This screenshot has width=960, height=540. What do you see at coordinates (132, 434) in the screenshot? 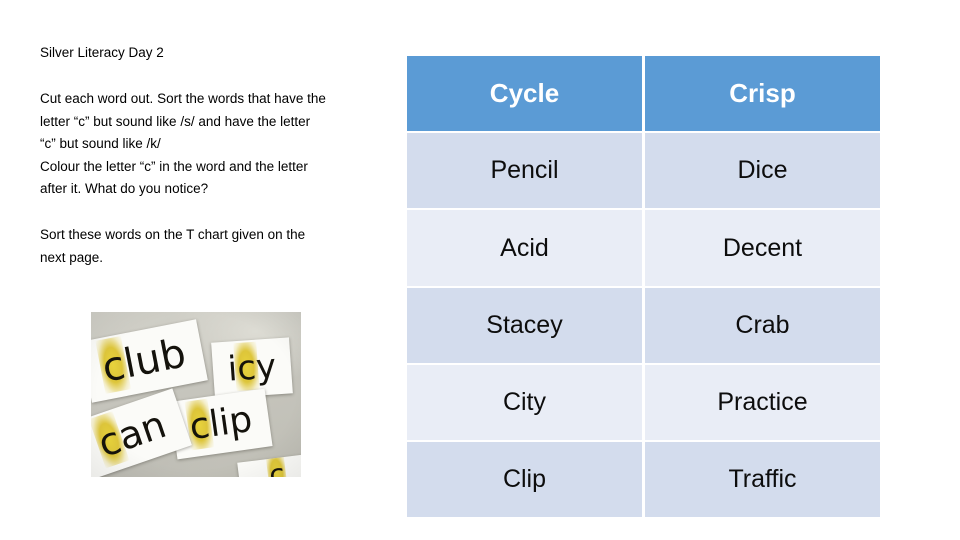
I see `word-card-text: can` at bounding box center [132, 434].